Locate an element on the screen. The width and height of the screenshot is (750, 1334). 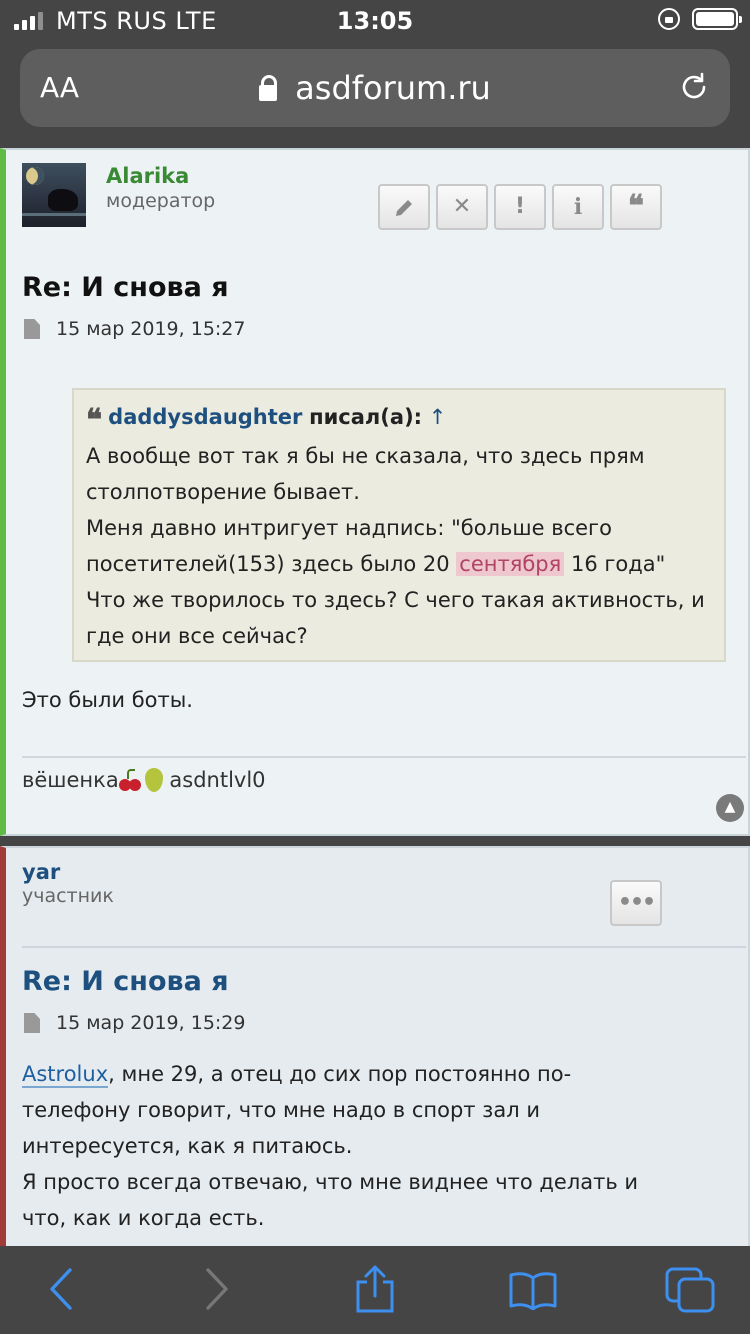
report-icon: ! is located at coordinates (520, 206).